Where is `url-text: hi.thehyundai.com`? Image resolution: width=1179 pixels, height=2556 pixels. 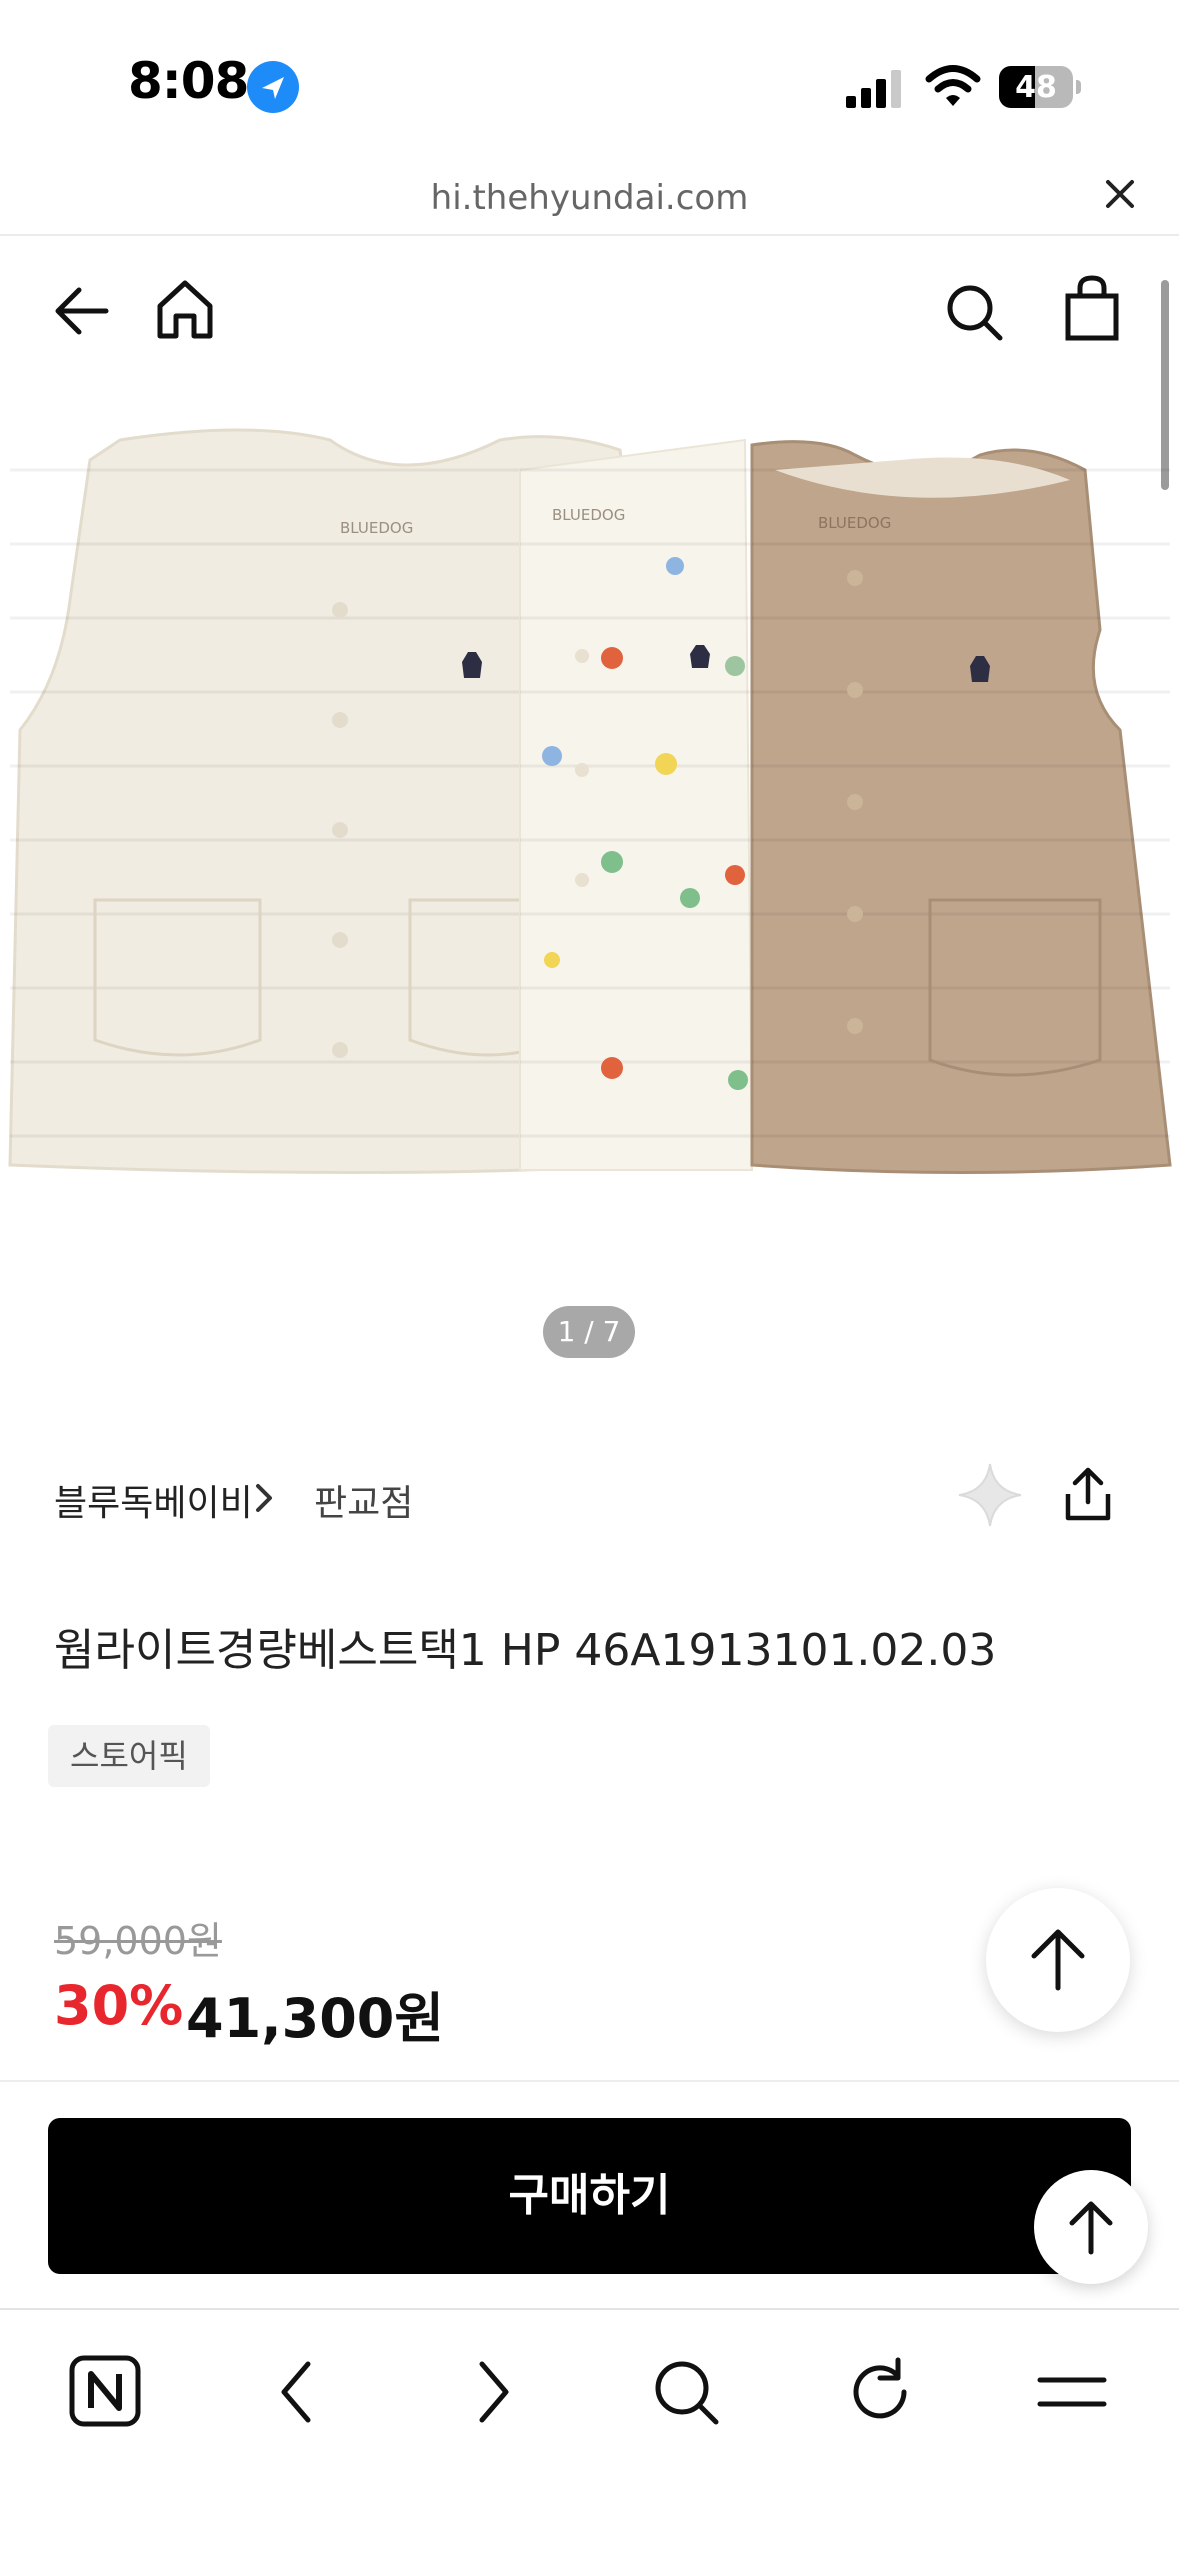 url-text: hi.thehyundai.com is located at coordinates (589, 198).